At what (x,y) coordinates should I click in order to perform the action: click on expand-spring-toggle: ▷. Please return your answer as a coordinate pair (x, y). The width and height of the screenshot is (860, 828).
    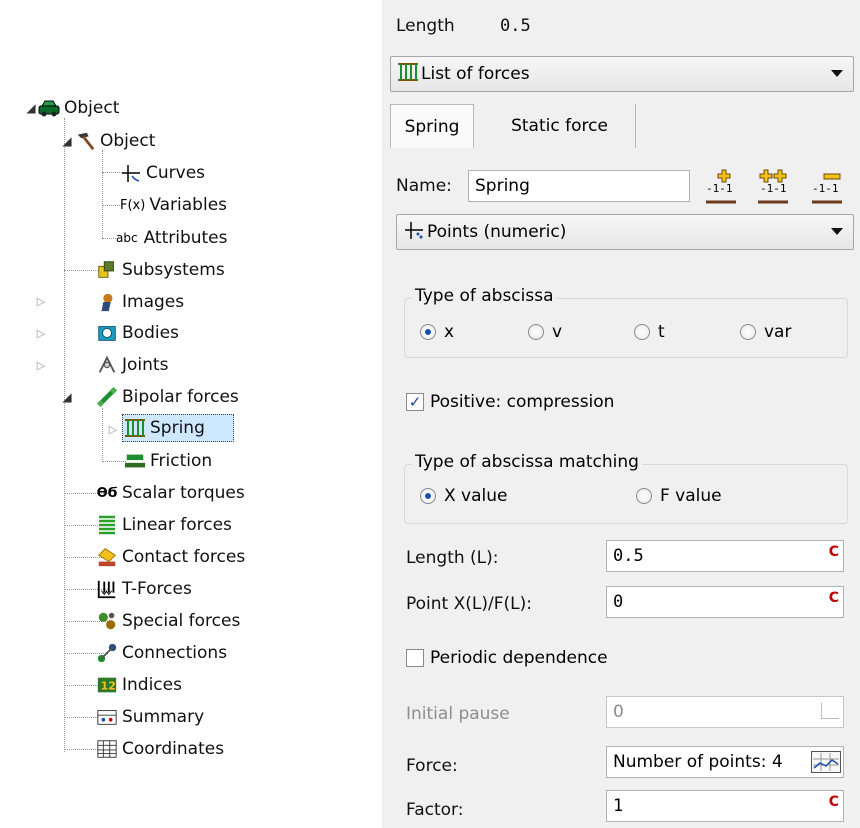
    Looking at the image, I should click on (113, 429).